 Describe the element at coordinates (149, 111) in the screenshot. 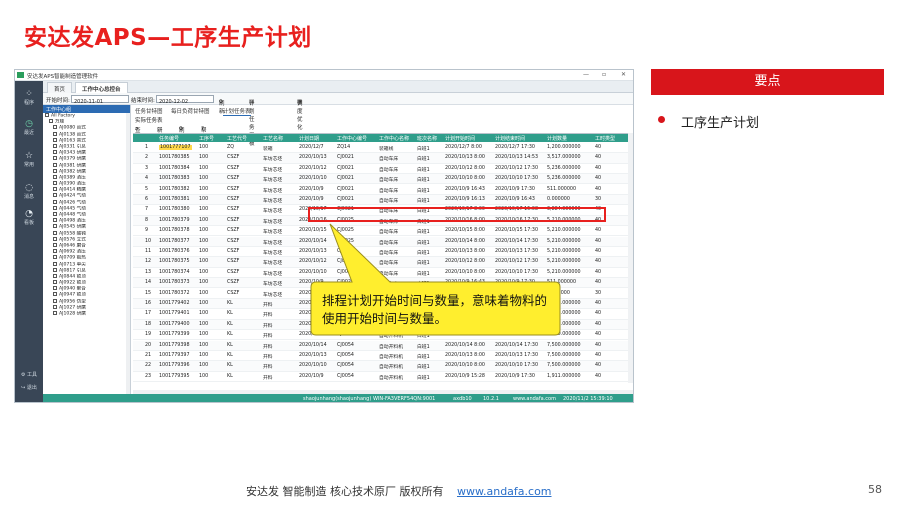

I see `tab-task-gantt: 任务甘特图` at that location.